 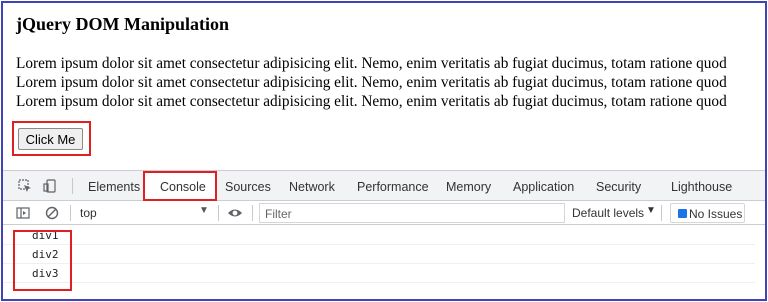 I want to click on tabbar-divider, so click(x=72, y=186).